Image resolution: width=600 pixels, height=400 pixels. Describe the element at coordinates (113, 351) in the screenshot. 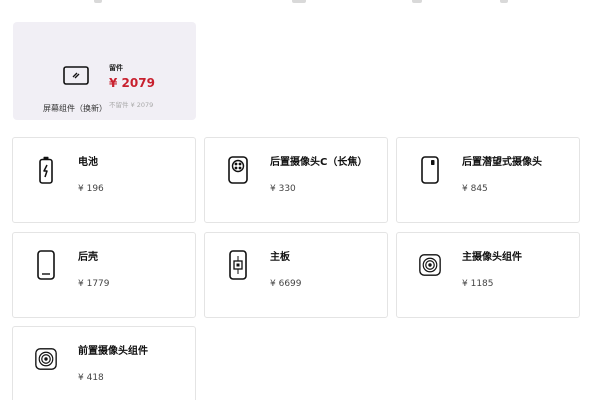

I see `part-title: 前置摄像头组件` at that location.